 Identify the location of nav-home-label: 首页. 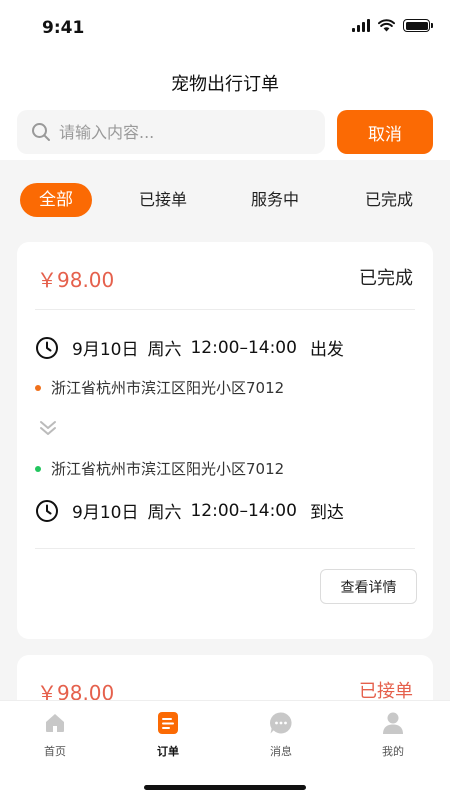
(55, 751).